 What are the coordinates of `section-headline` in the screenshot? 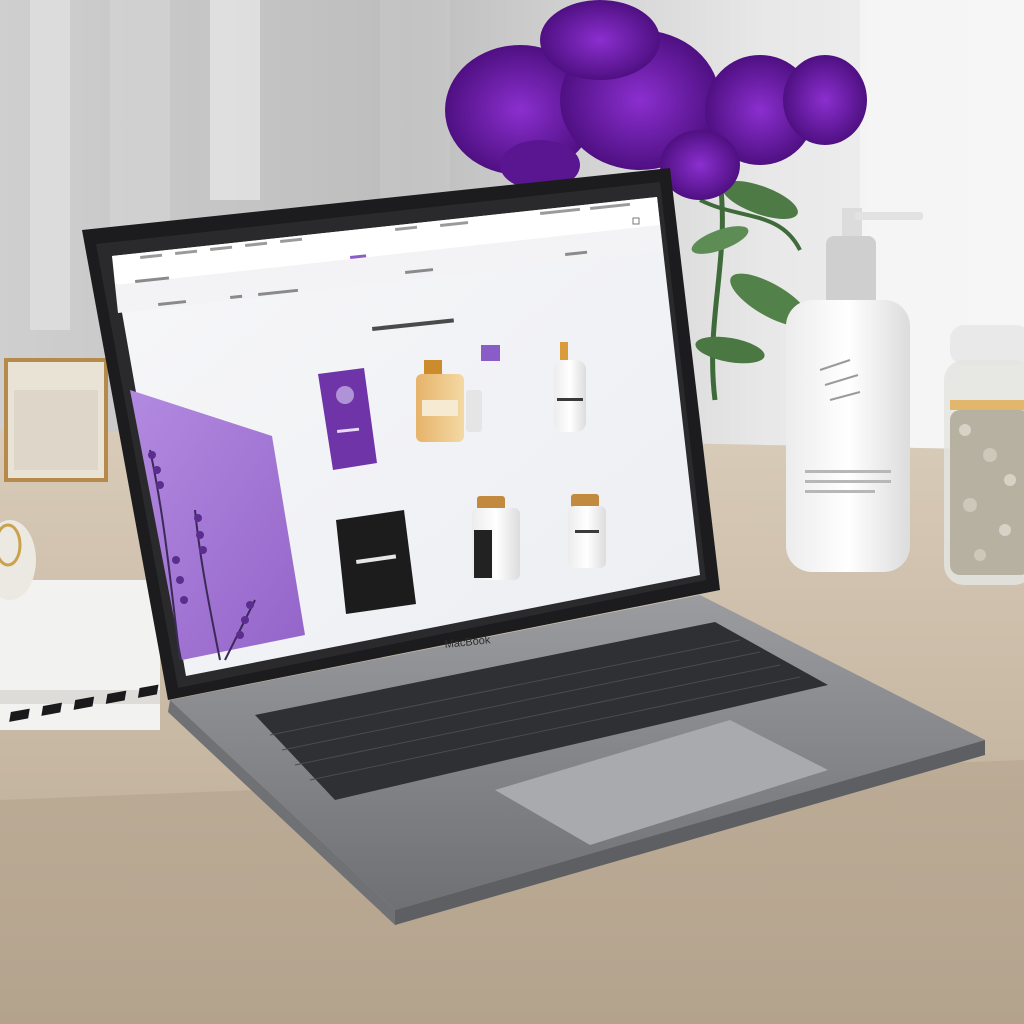 It's located at (412, 324).